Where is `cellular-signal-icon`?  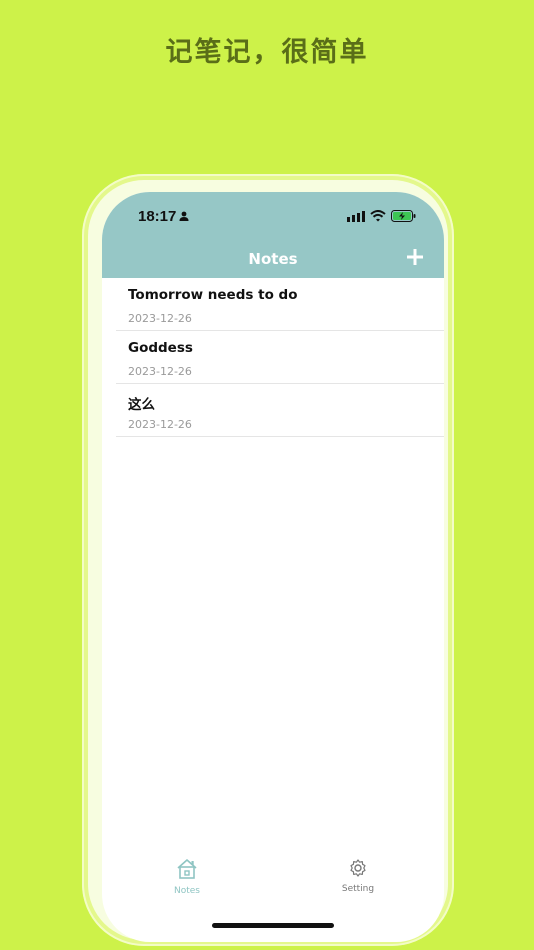
cellular-signal-icon is located at coordinates (356, 216).